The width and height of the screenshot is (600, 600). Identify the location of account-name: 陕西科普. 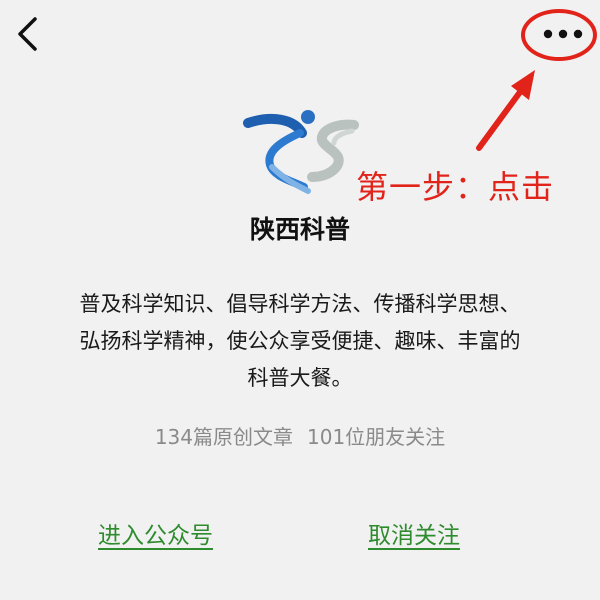
(299, 229).